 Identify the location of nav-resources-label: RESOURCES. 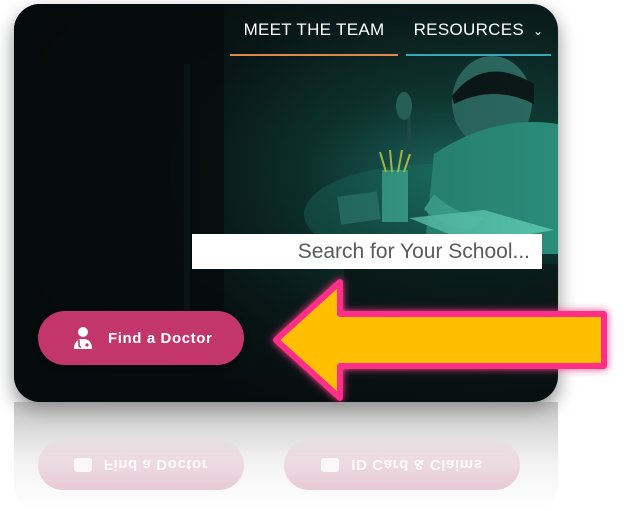
(468, 29).